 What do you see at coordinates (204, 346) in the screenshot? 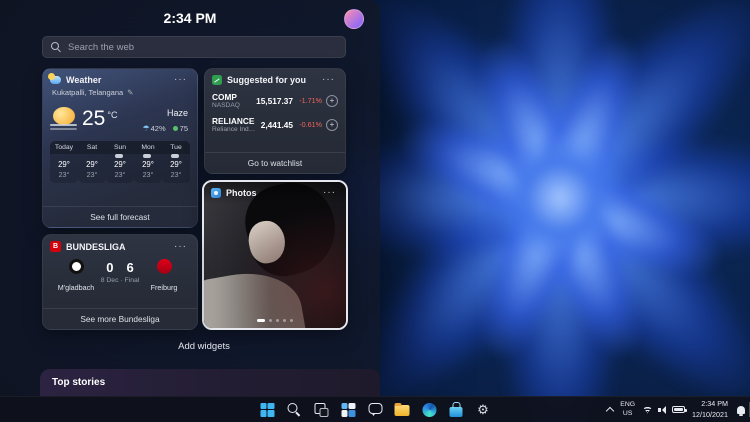
I see `add-widgets-button: Add widgets` at bounding box center [204, 346].